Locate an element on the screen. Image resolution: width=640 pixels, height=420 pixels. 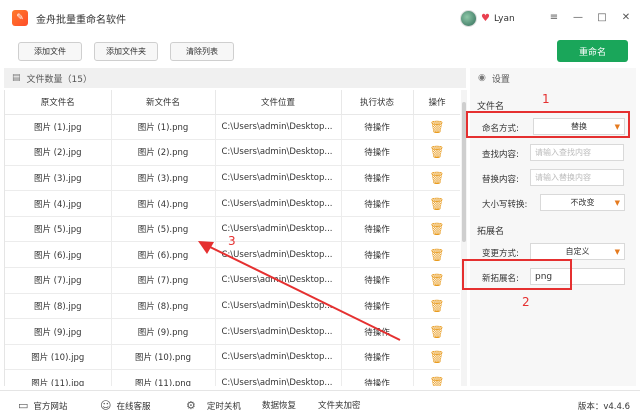
support-link: ☺ 在线客服 is located at coordinates (125, 405).